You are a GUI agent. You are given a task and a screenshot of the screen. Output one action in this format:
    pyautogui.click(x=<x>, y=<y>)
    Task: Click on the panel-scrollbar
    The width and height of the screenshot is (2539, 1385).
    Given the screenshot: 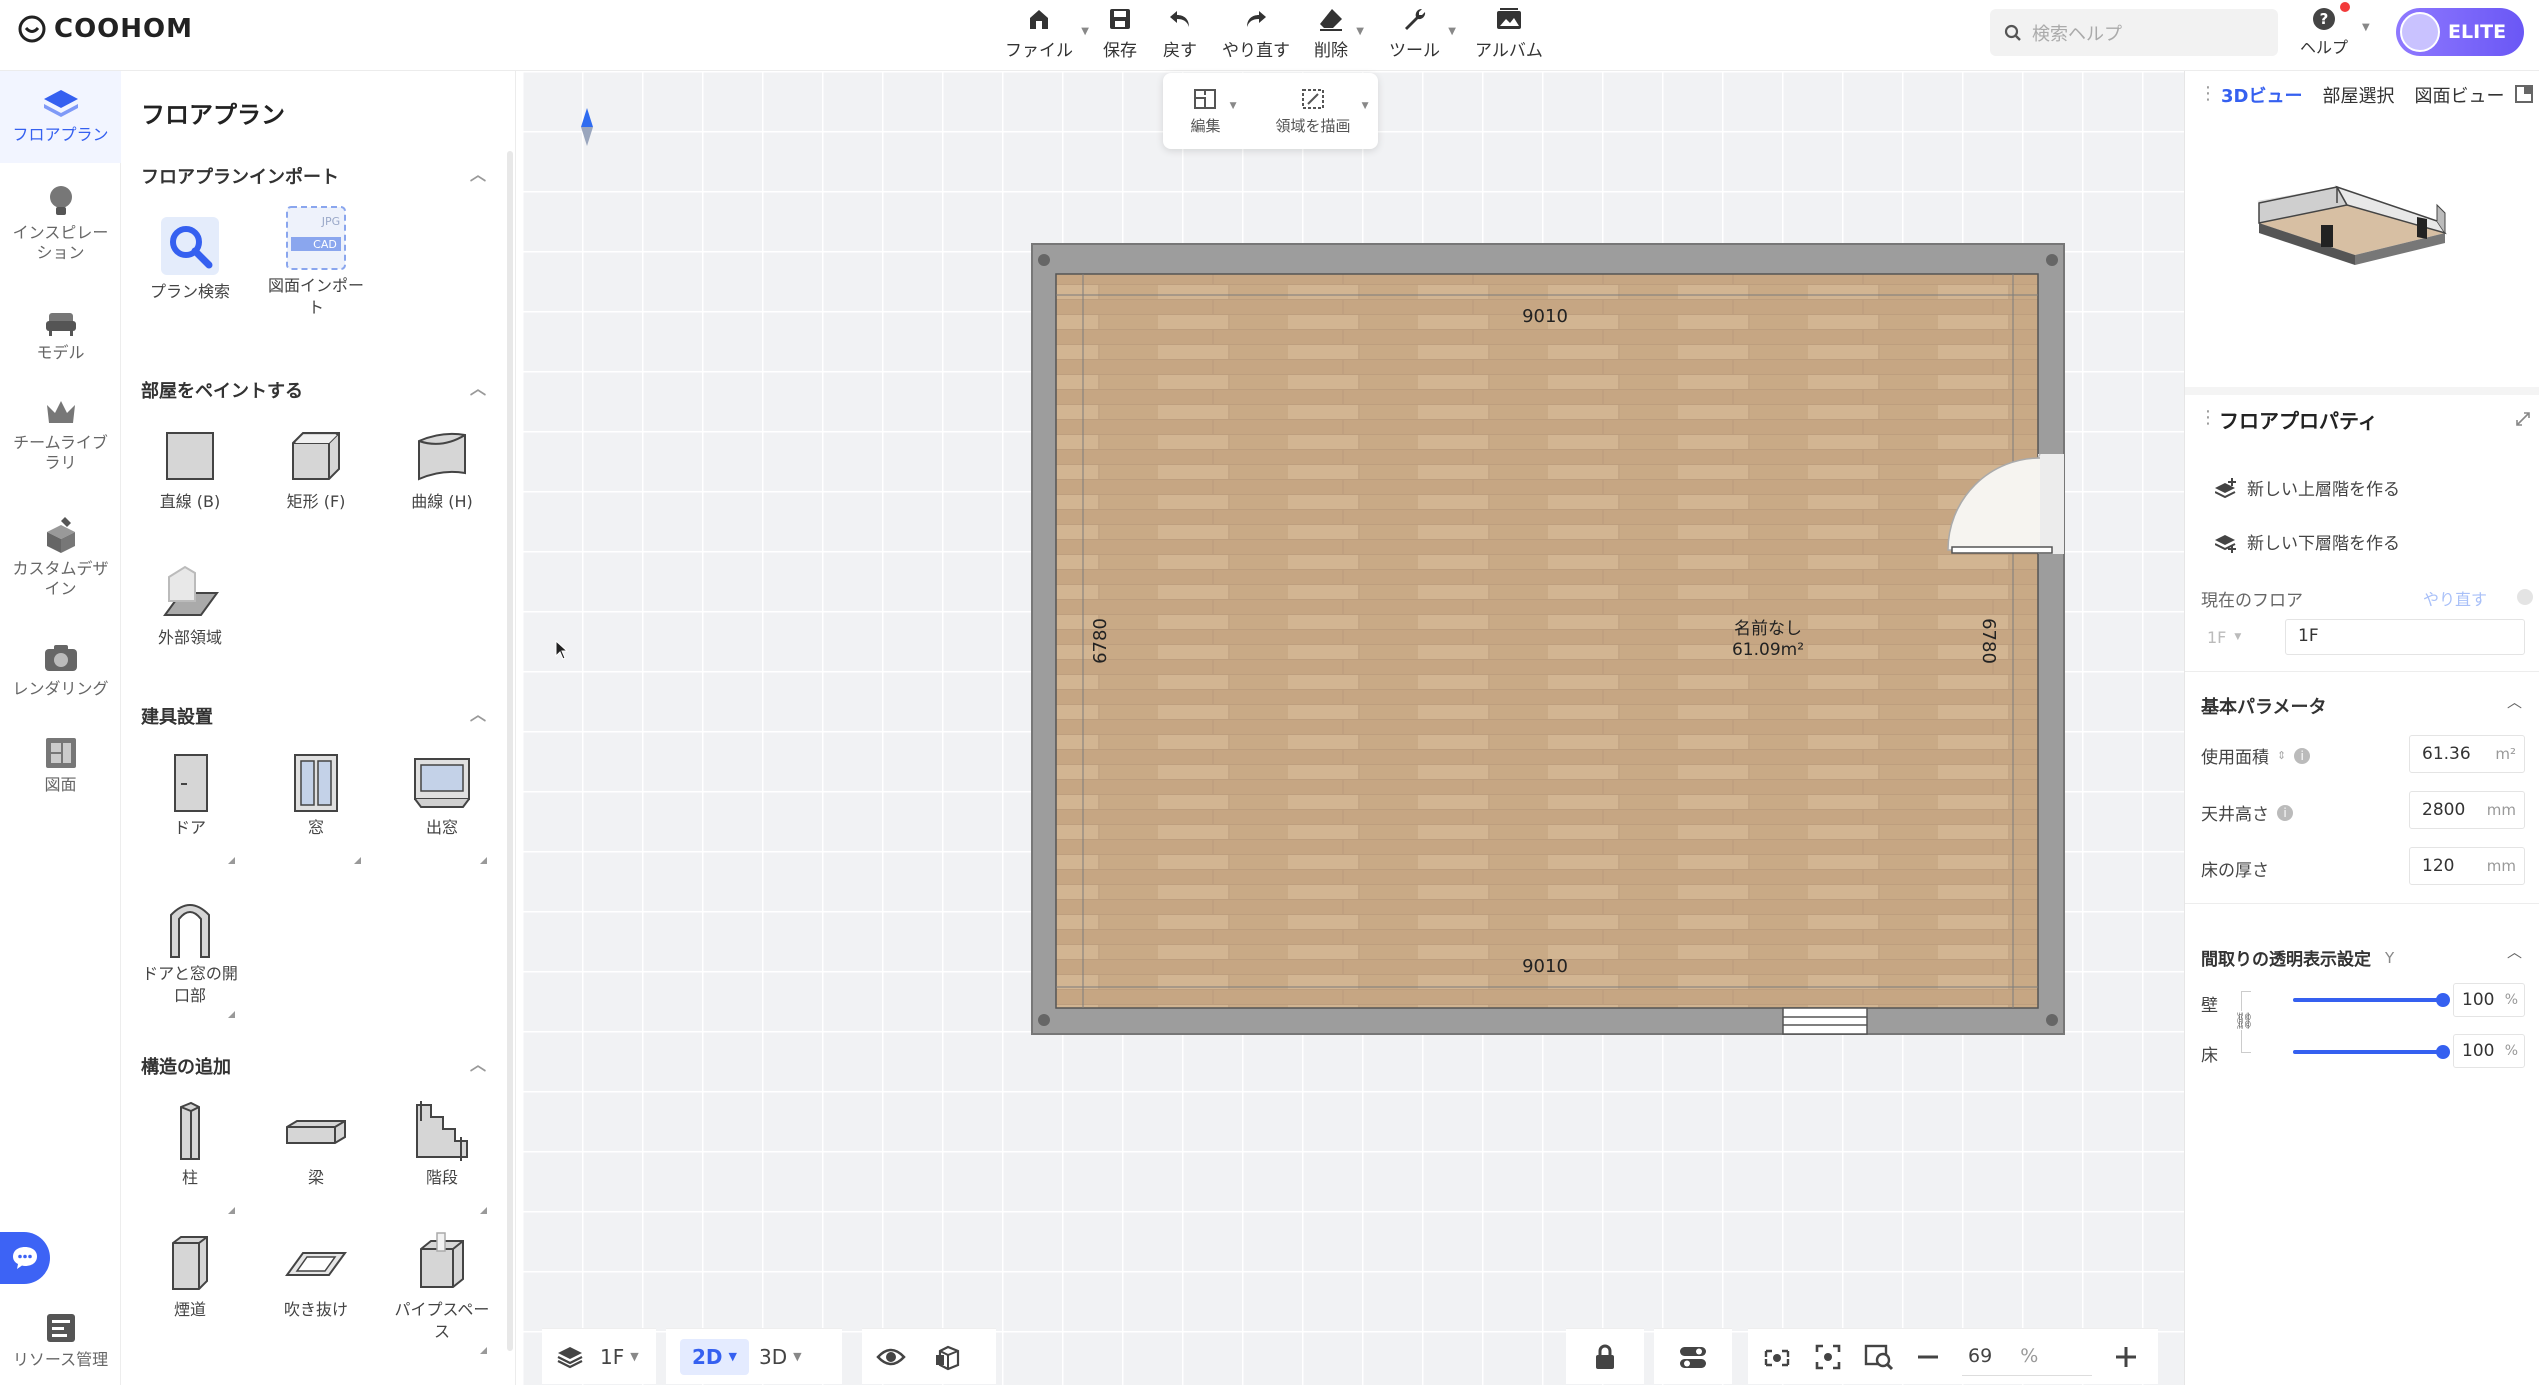 What is the action you would take?
    pyautogui.click(x=510, y=751)
    